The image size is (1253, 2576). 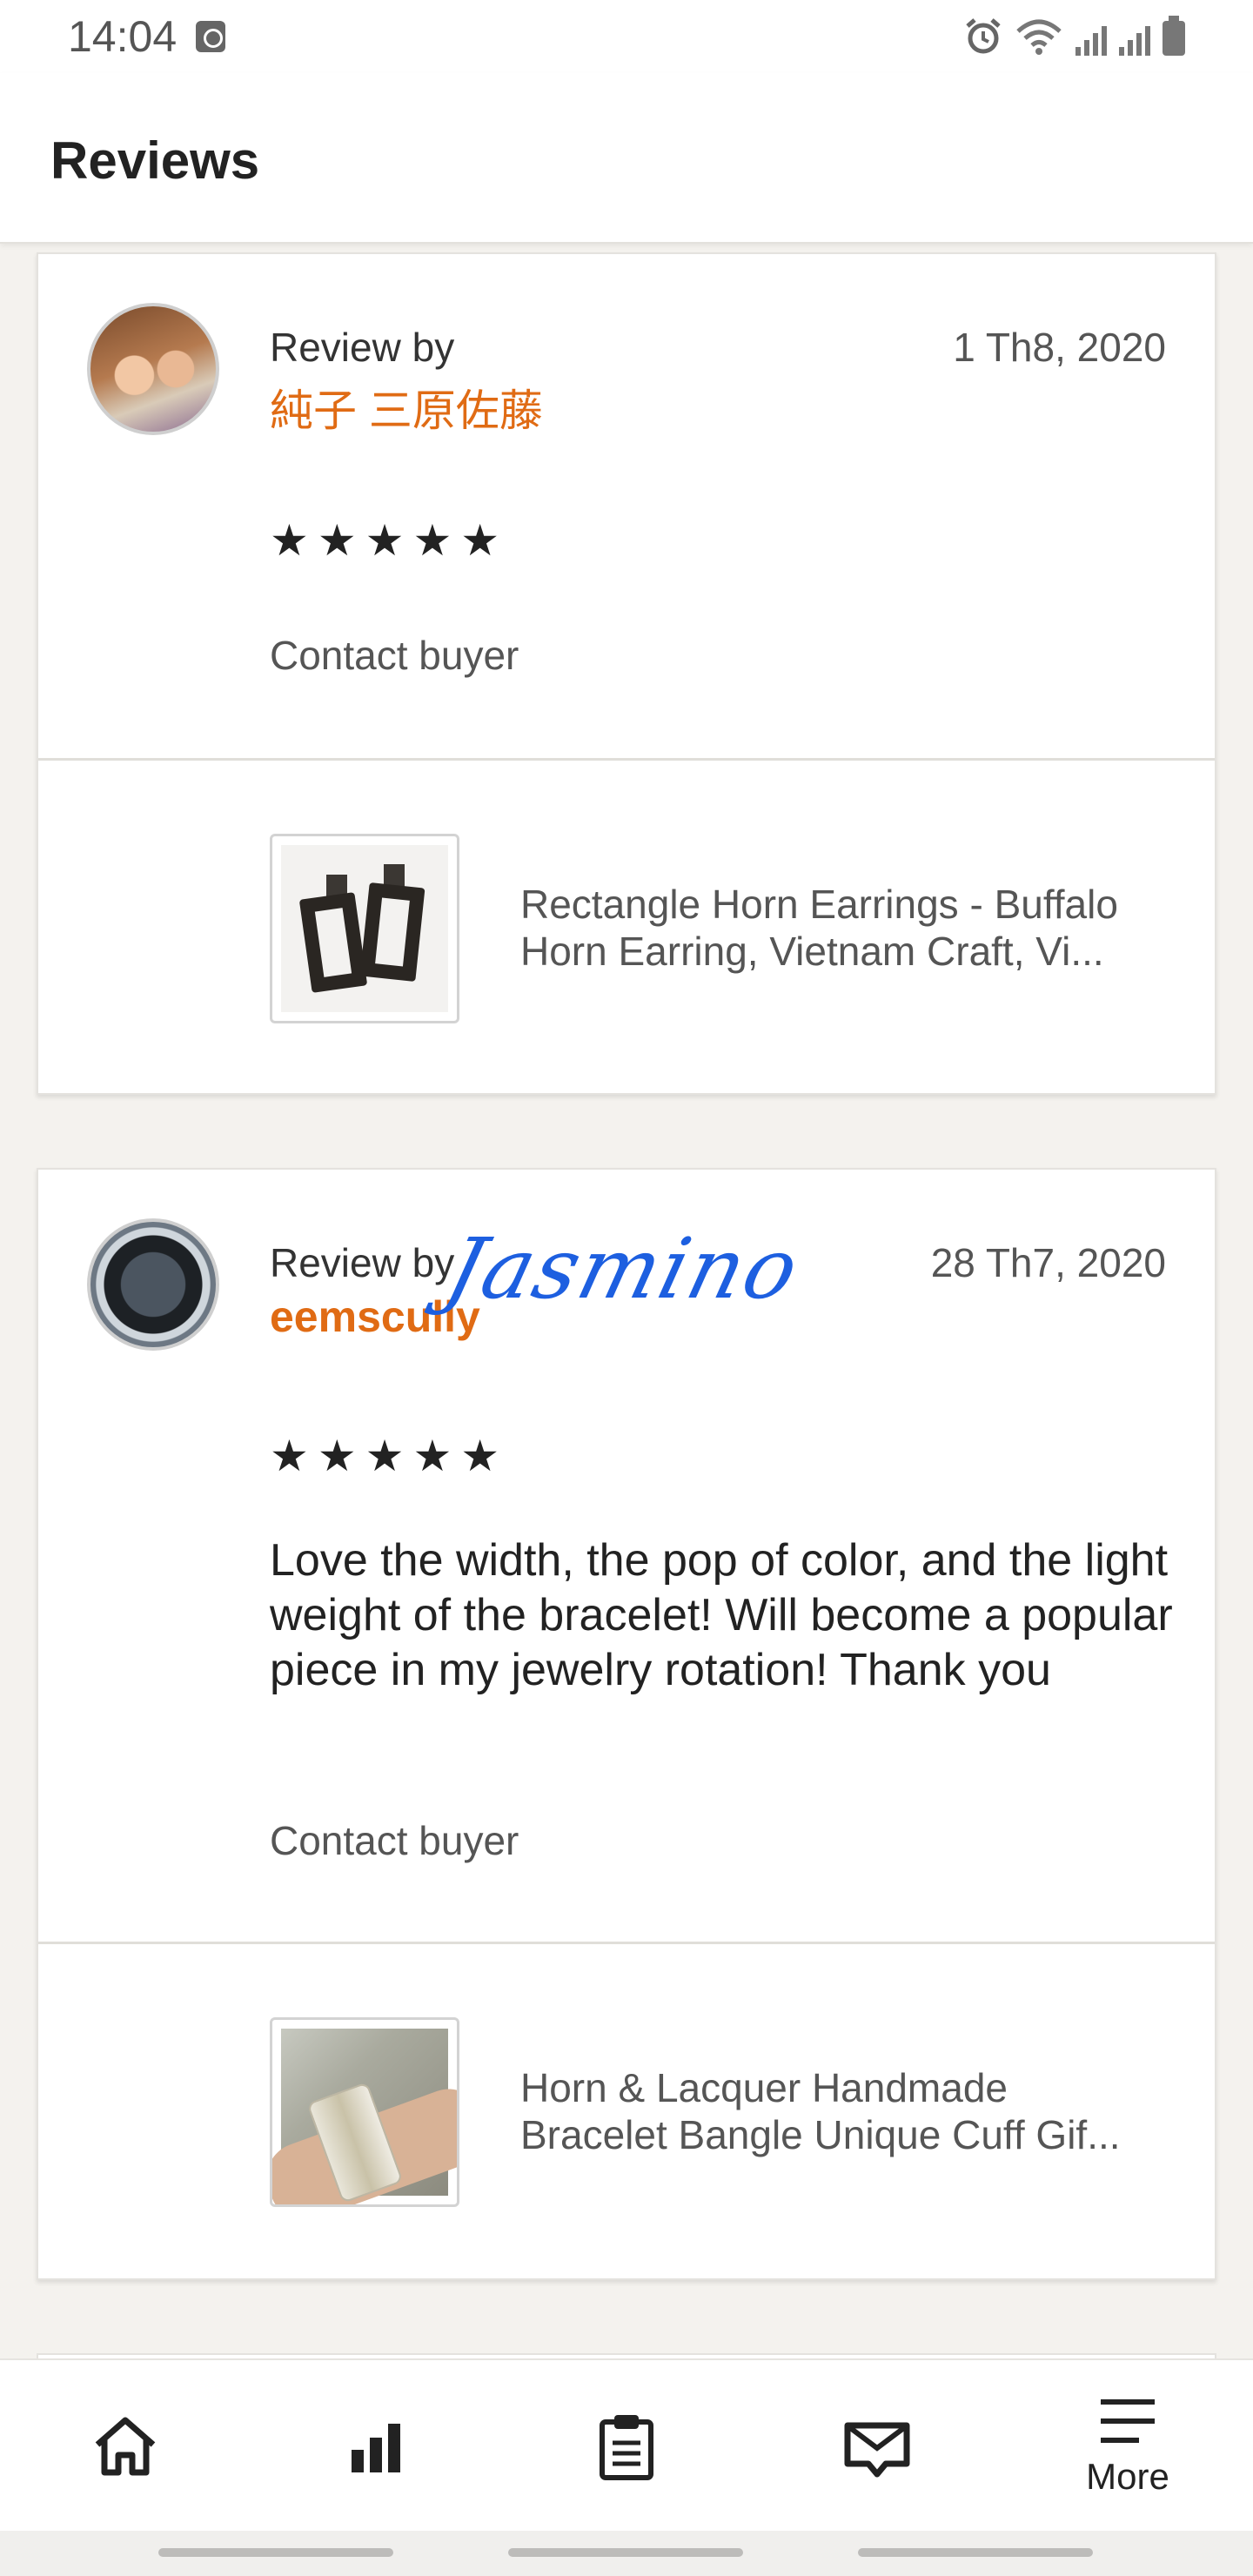 What do you see at coordinates (626, 37) in the screenshot?
I see `status-bar: 14:04` at bounding box center [626, 37].